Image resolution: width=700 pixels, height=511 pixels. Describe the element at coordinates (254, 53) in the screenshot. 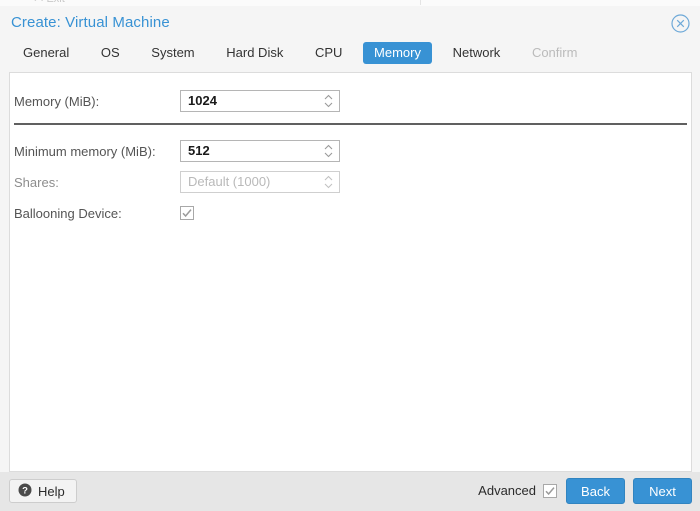

I see `tab-hard-disk: Hard Disk` at that location.